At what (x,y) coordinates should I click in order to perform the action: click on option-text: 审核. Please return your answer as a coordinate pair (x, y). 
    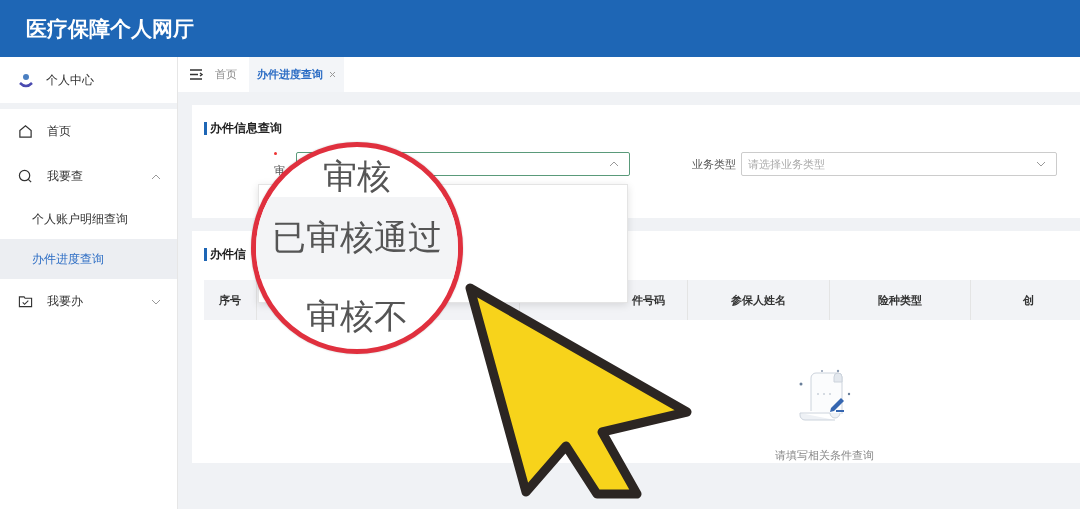
    Looking at the image, I should click on (357, 176).